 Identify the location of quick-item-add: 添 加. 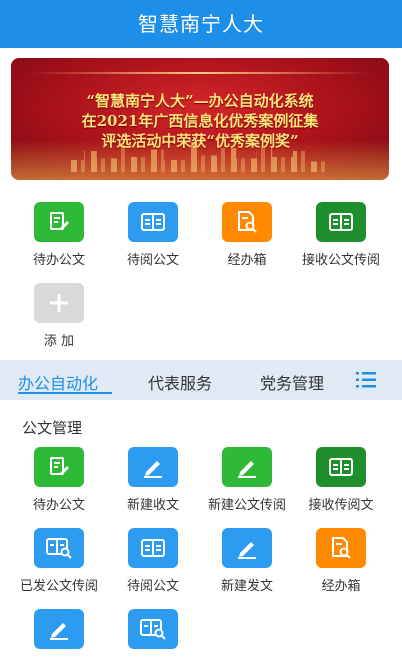
(59, 316).